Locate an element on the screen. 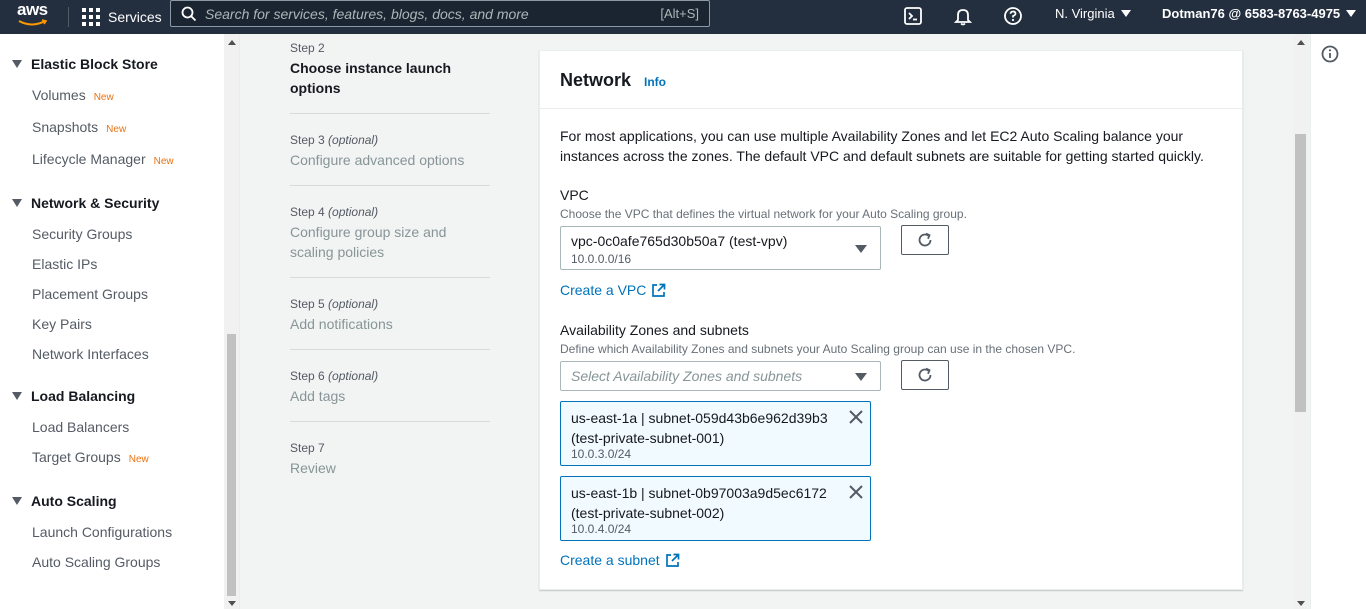 The image size is (1366, 609). region-label: N. Virginia is located at coordinates (1085, 13).